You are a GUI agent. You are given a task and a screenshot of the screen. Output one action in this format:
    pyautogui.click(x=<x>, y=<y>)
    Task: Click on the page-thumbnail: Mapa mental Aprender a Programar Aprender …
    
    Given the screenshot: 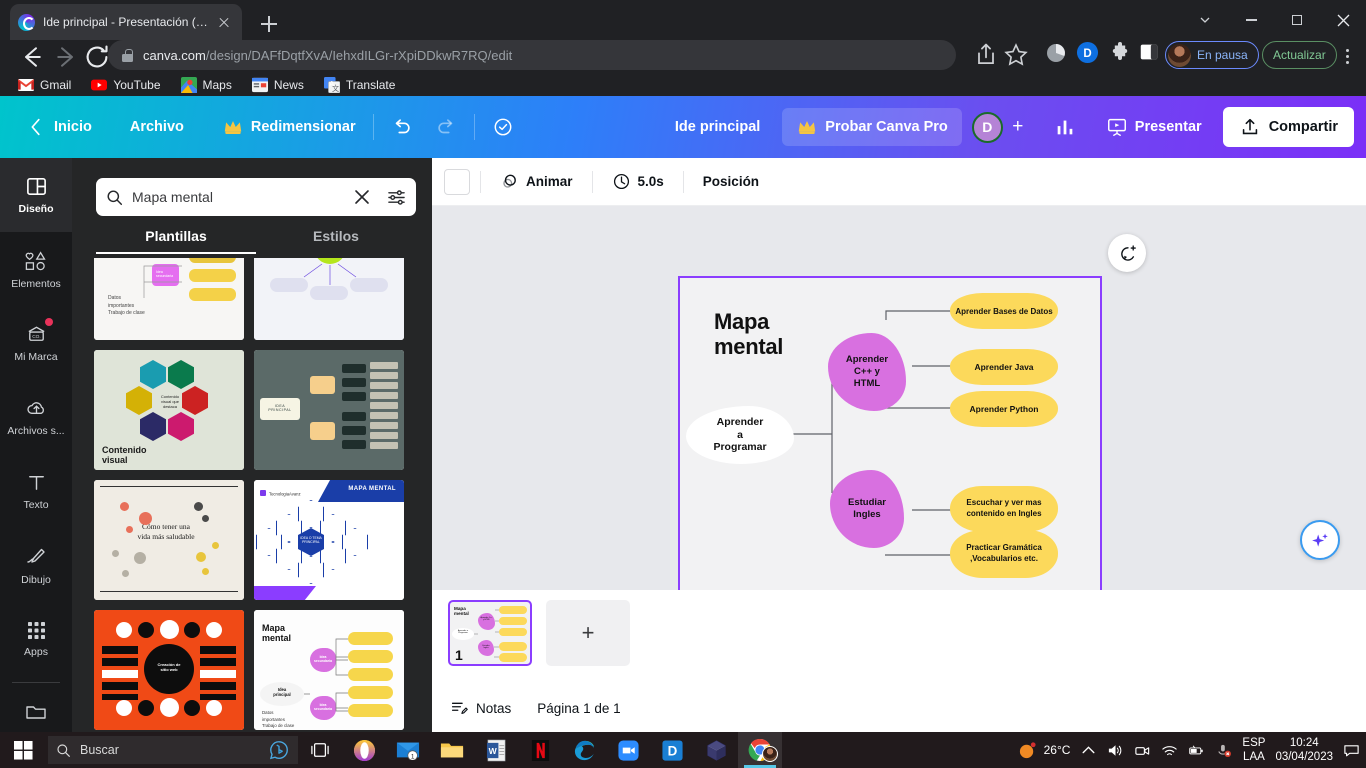 What is the action you would take?
    pyautogui.click(x=490, y=633)
    